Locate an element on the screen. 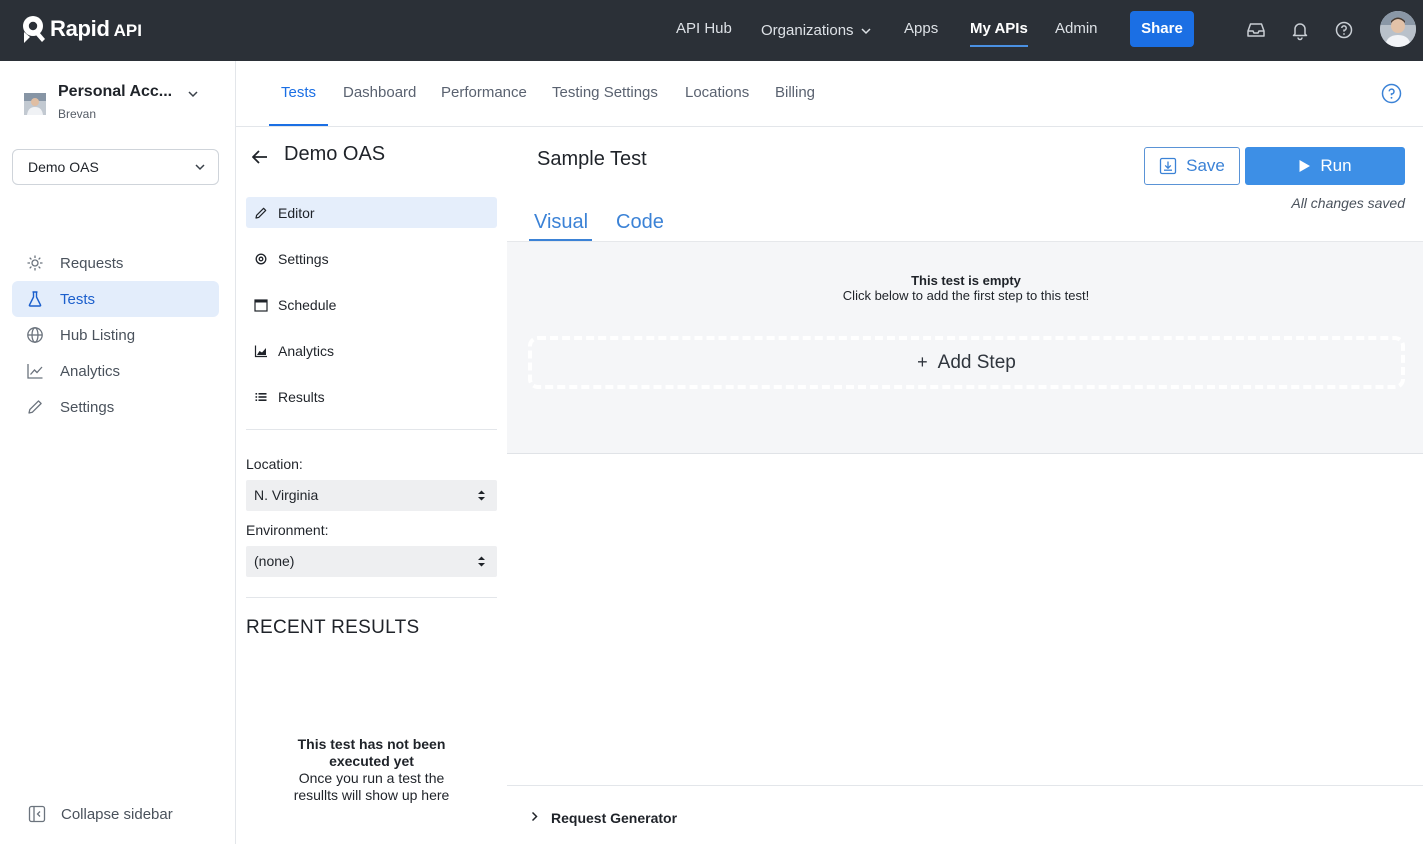  tab-locations: Locations is located at coordinates (717, 93).